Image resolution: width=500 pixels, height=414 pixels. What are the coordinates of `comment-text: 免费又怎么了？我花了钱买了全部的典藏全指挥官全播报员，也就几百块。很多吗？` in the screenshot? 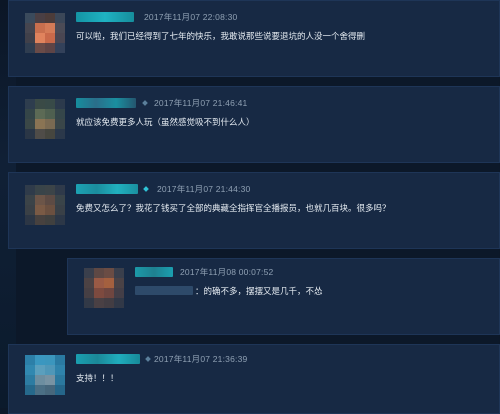 It's located at (233, 209).